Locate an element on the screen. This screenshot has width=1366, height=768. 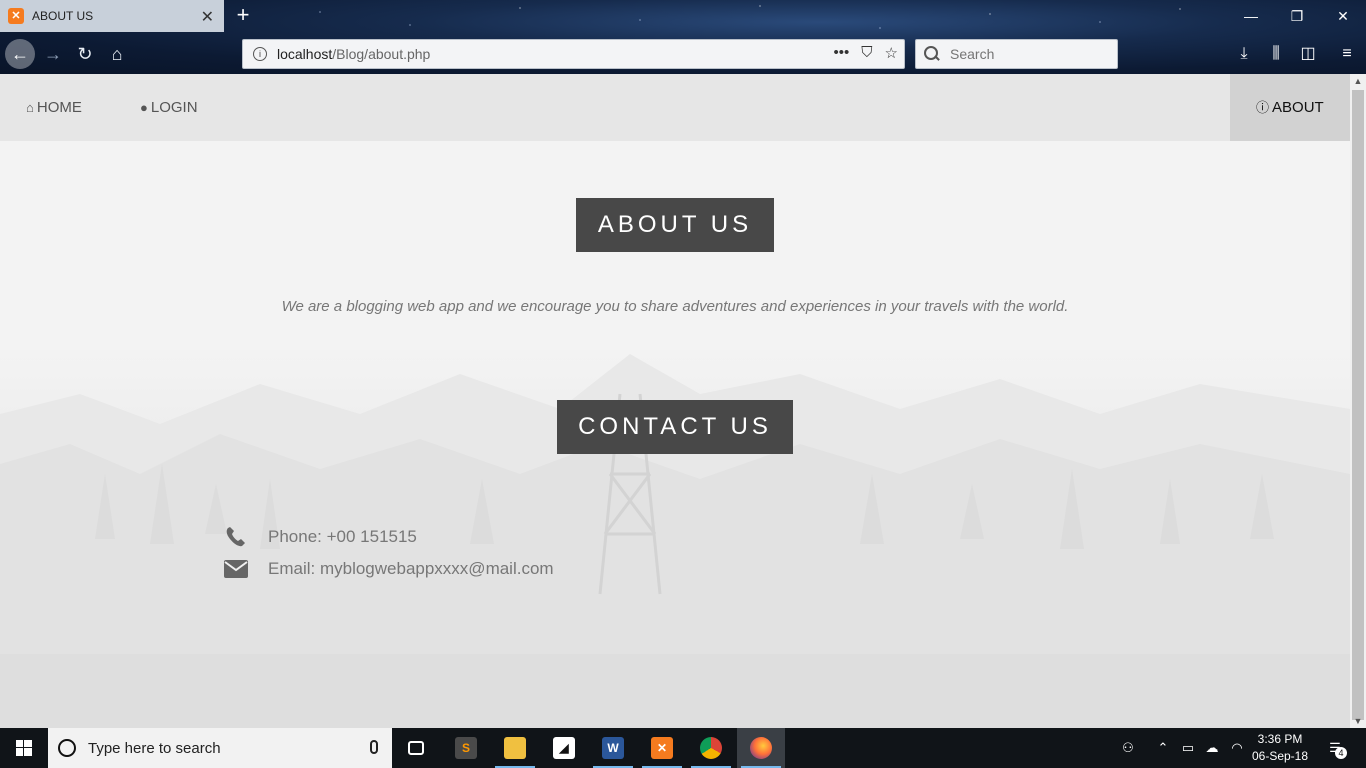
contact-phone-row: Phone: +00 151515 is located at coordinates (320, 537).